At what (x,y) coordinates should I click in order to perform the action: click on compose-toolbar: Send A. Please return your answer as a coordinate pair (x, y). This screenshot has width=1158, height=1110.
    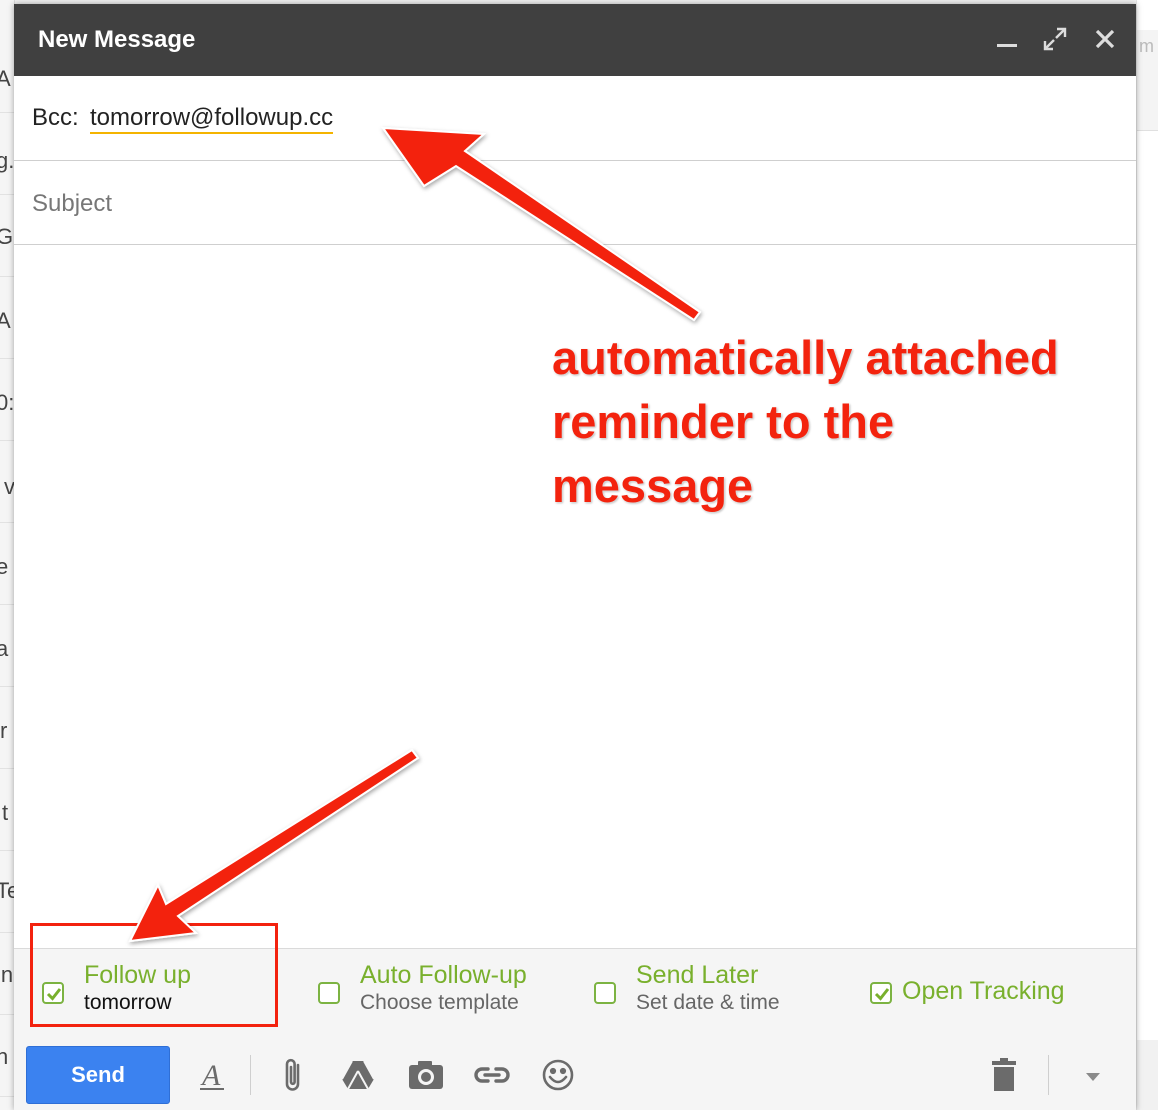
    Looking at the image, I should click on (575, 1070).